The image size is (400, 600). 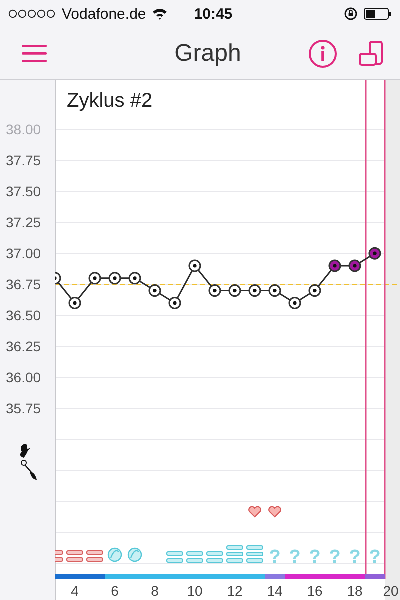 What do you see at coordinates (24, 160) in the screenshot?
I see `axis-label: 37.75` at bounding box center [24, 160].